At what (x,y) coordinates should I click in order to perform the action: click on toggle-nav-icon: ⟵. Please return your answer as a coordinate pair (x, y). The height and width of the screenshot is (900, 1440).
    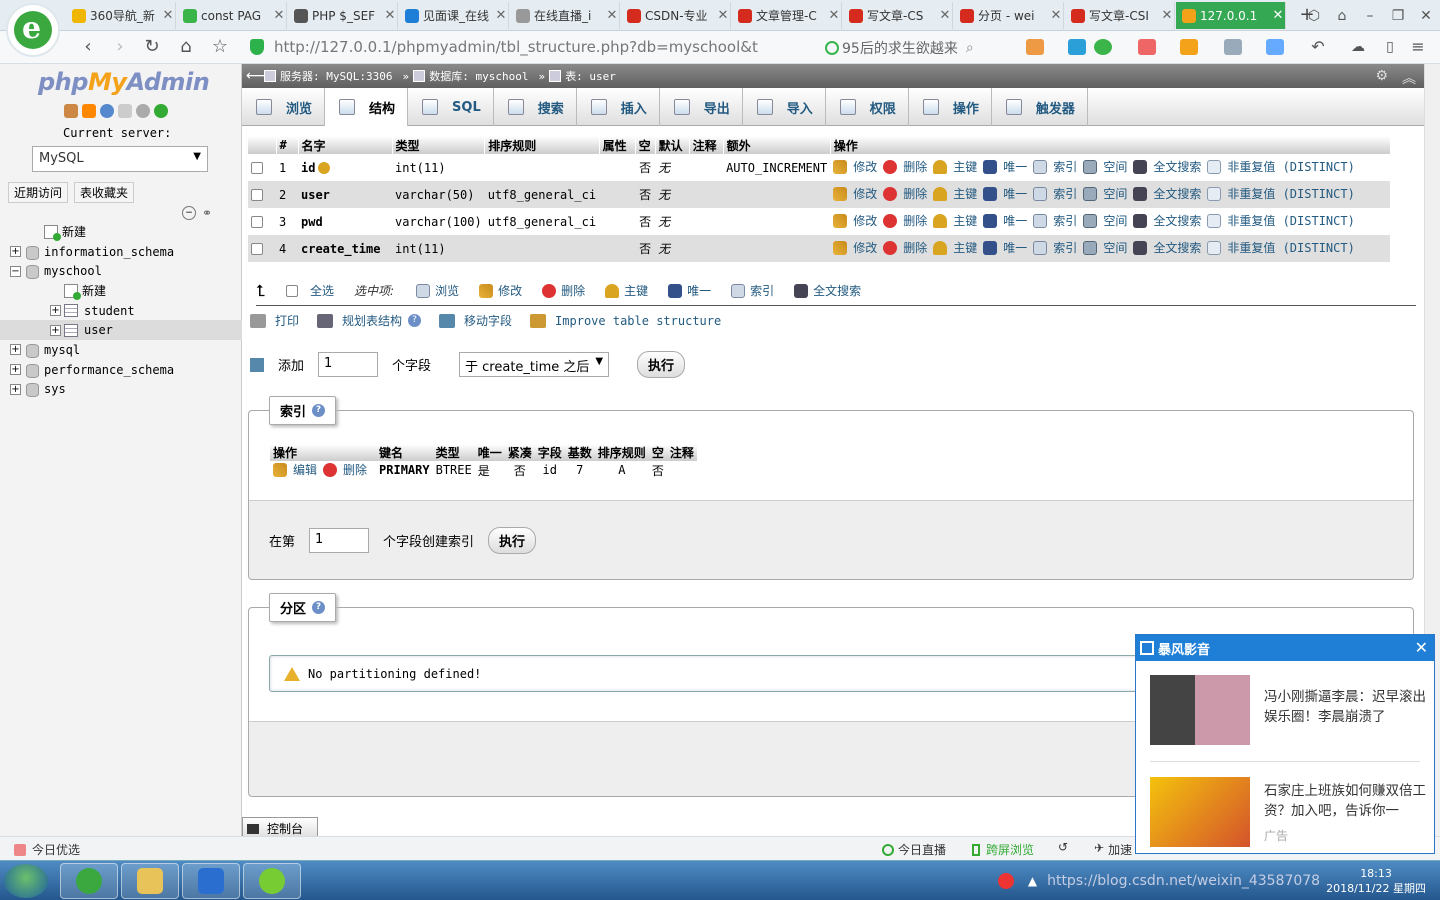
    Looking at the image, I should click on (256, 76).